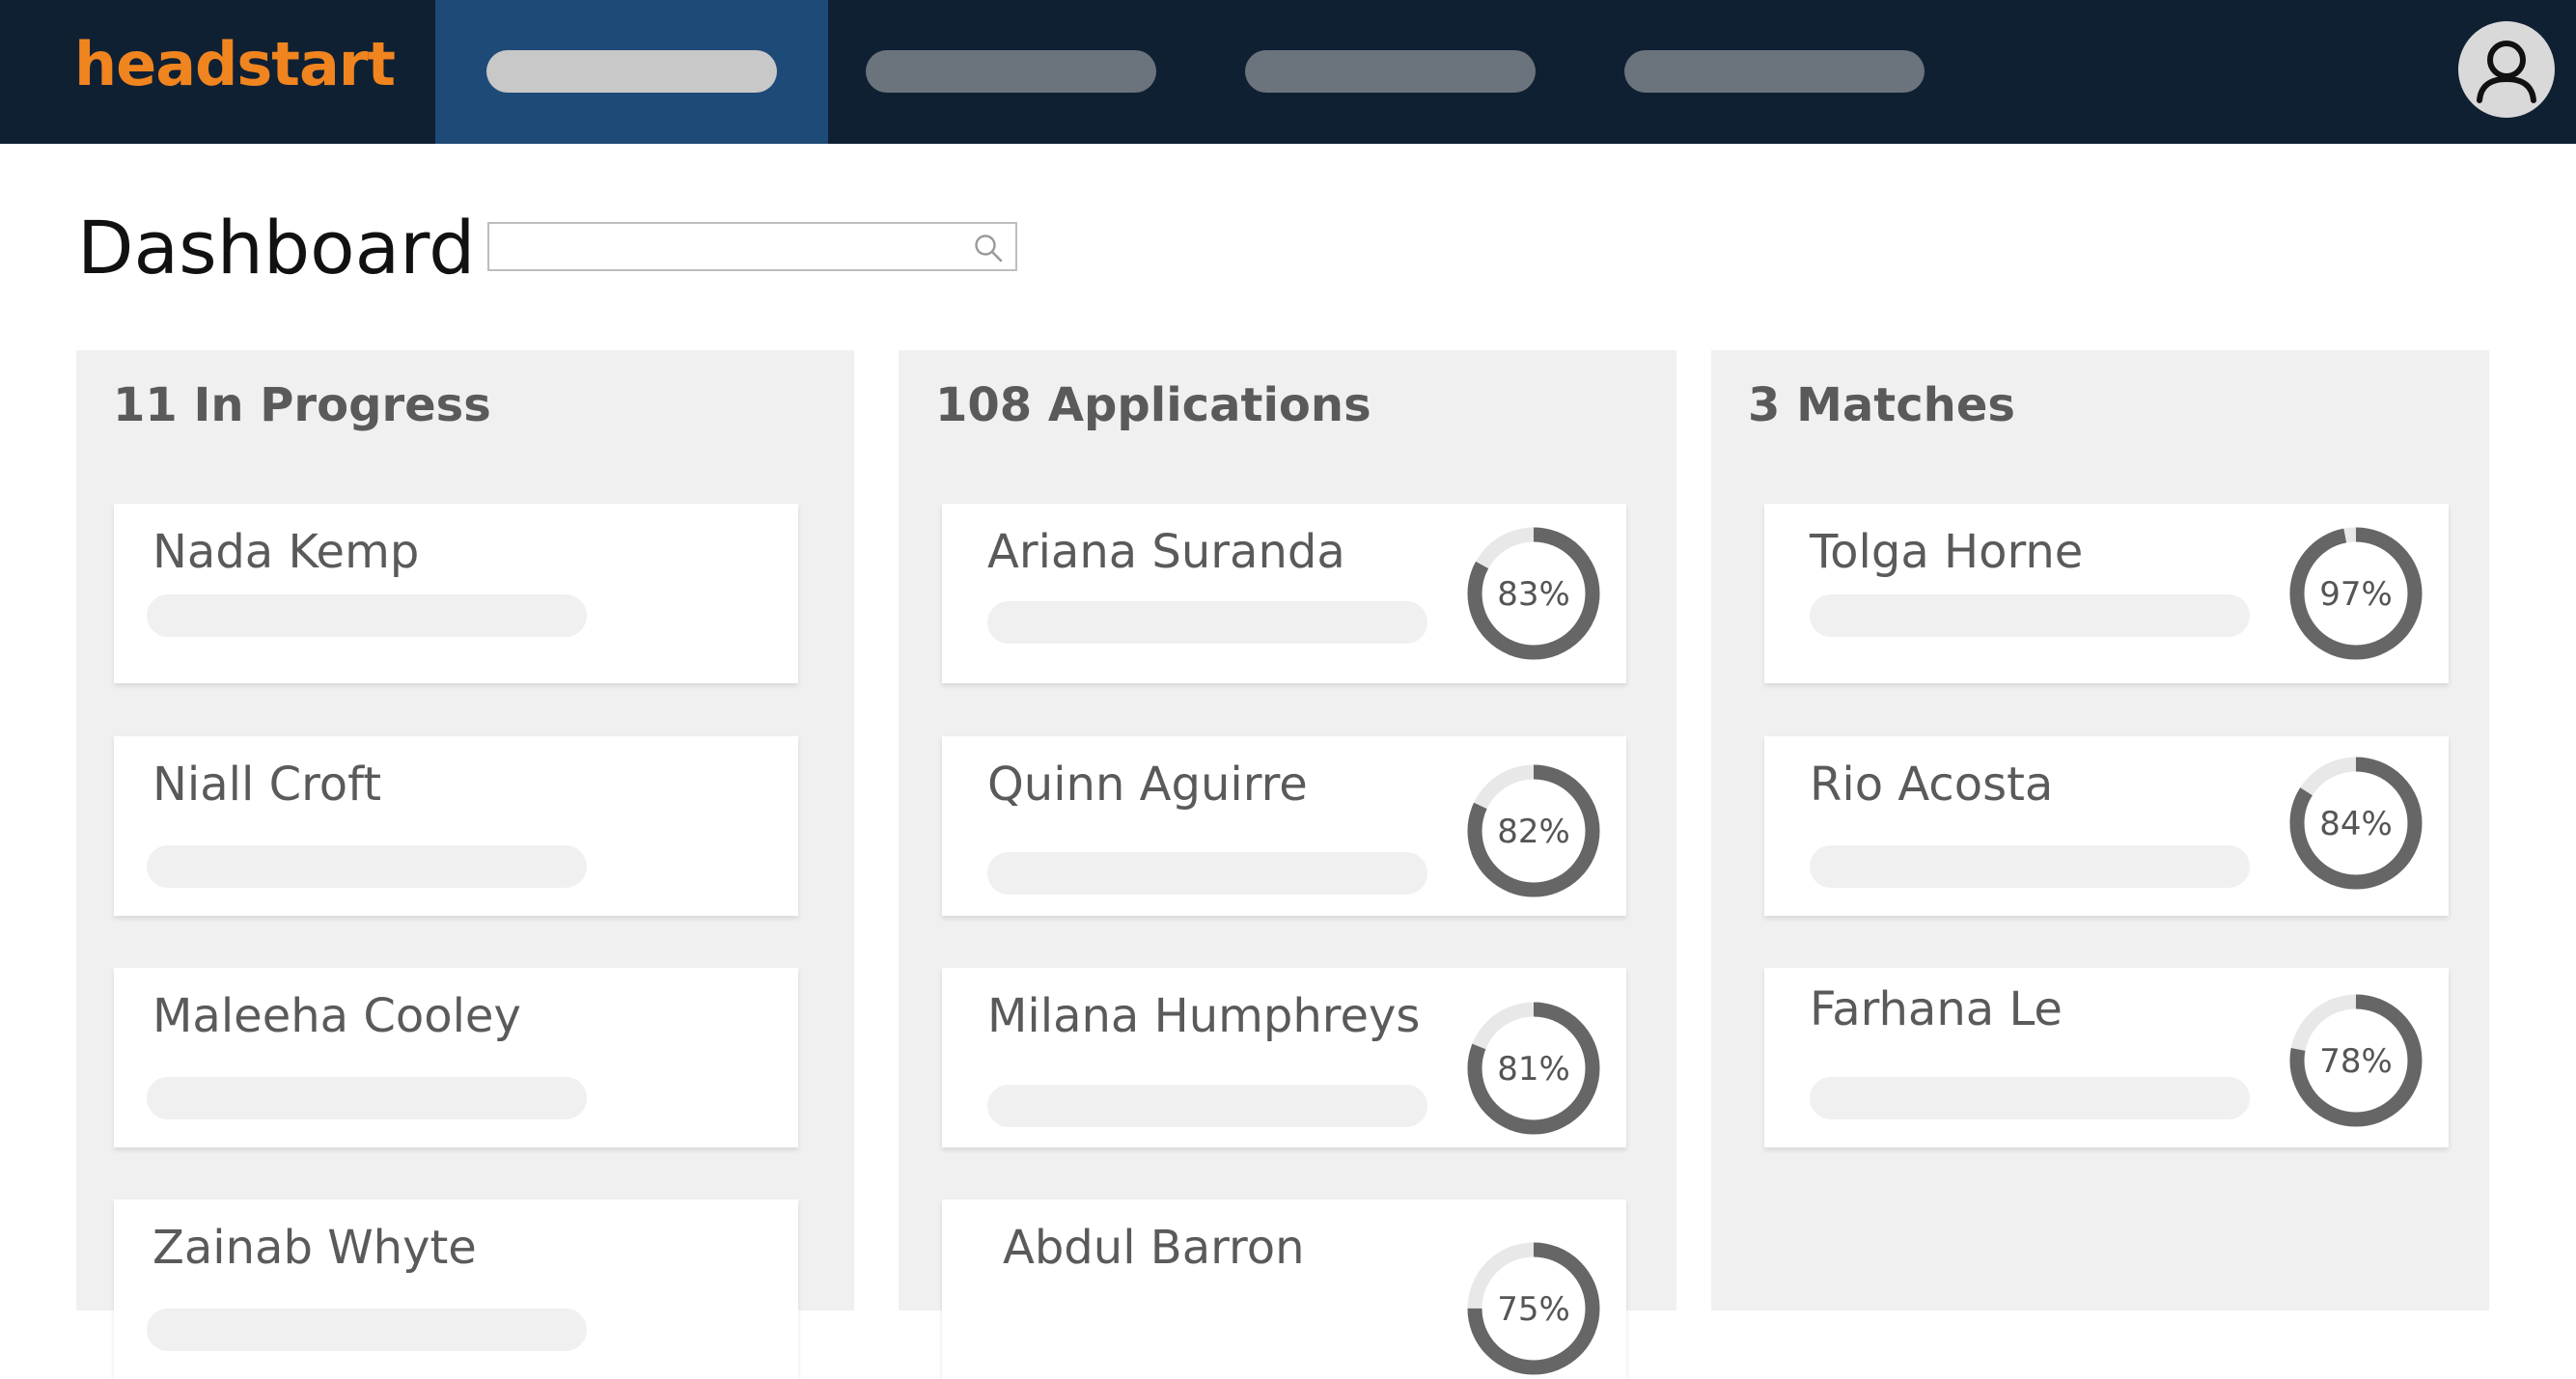 This screenshot has height=1379, width=2576. I want to click on candidate-name: Maleeha Cooley, so click(336, 1016).